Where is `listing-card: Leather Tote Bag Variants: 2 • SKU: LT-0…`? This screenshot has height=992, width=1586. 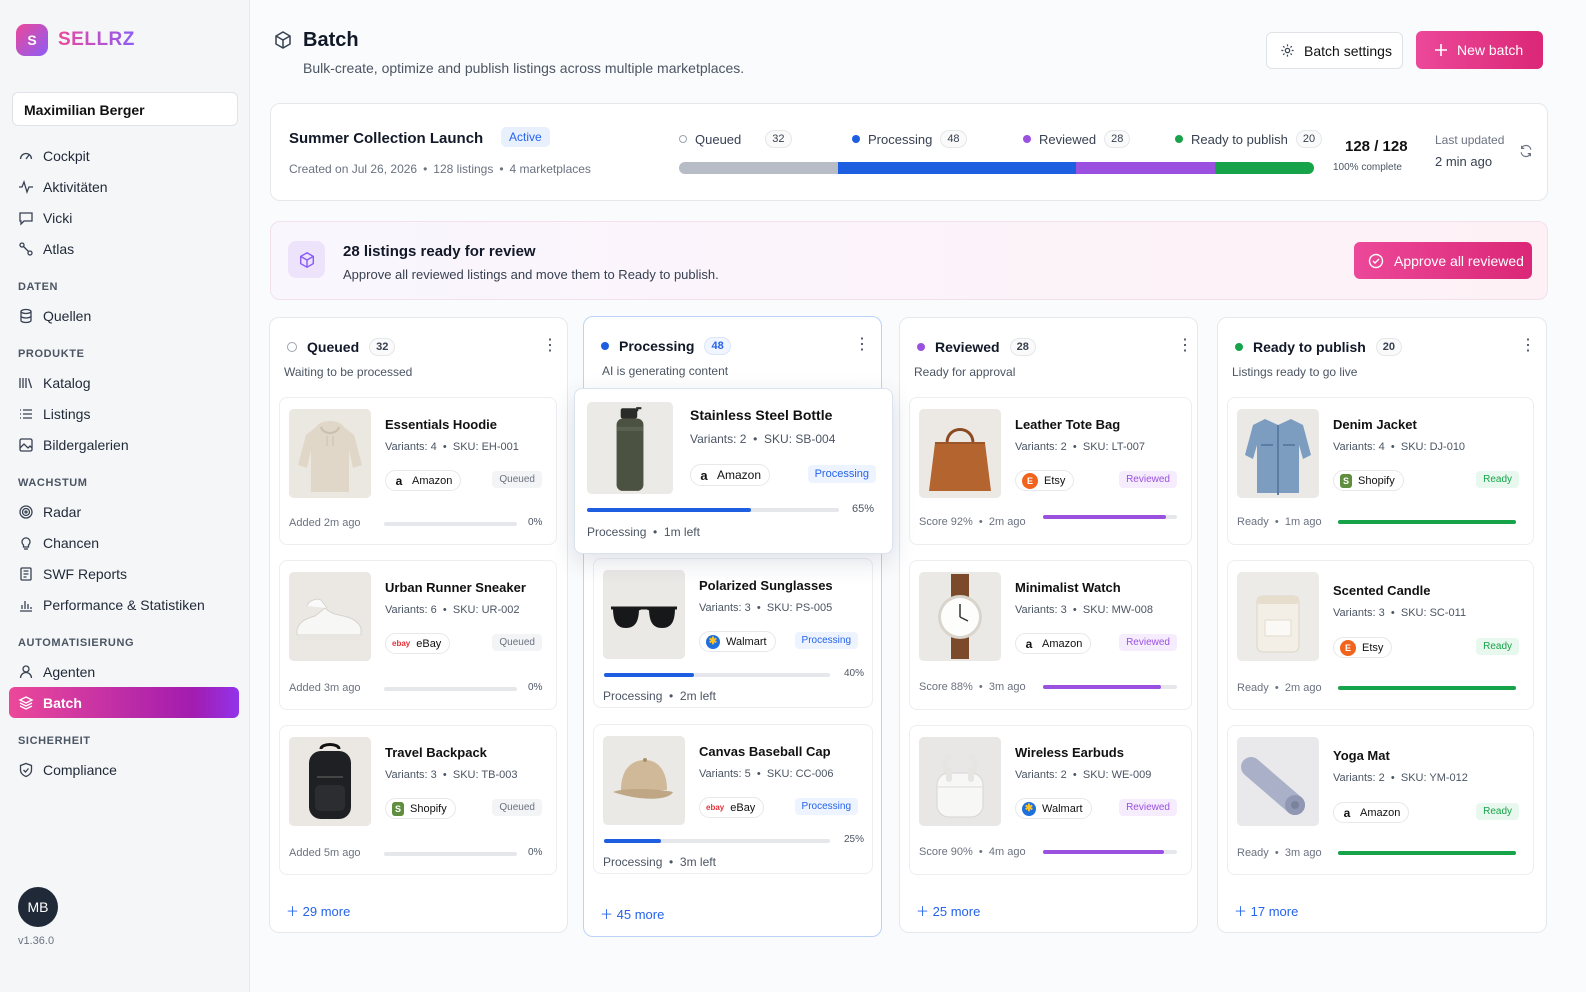
listing-card: Leather Tote Bag Variants: 2 • SKU: LT-0… is located at coordinates (1050, 471).